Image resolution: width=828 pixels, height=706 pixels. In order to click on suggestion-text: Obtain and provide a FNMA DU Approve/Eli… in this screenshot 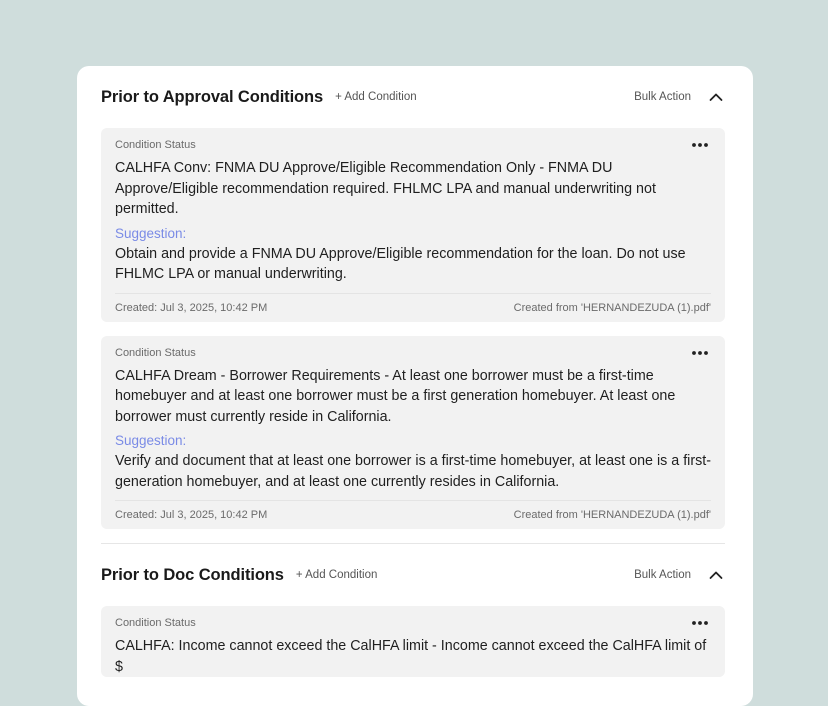, I will do `click(400, 264)`.